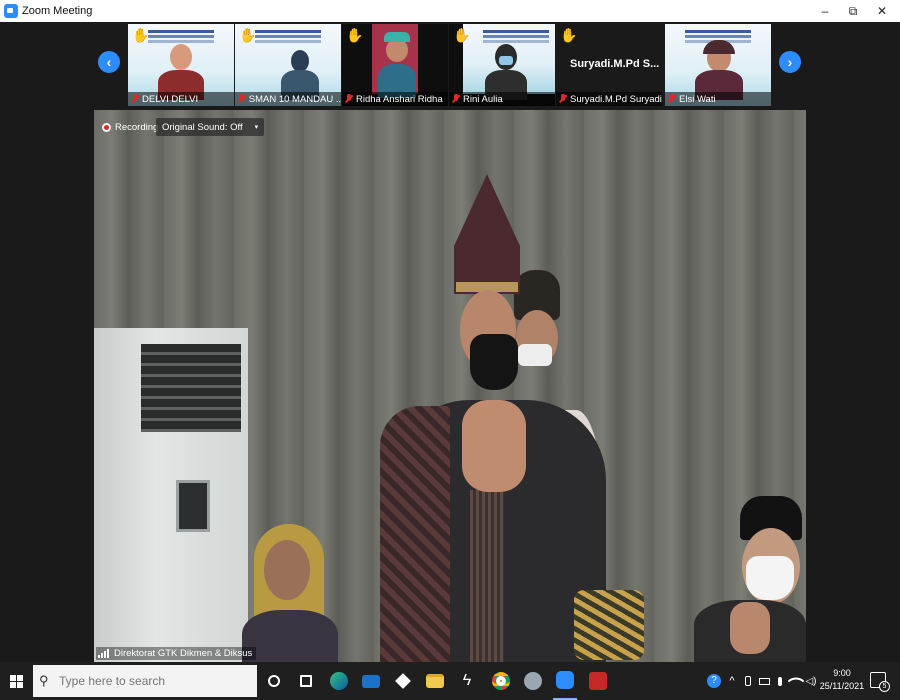 Image resolution: width=900 pixels, height=700 pixels. I want to click on microphone-icon, so click(780, 681).